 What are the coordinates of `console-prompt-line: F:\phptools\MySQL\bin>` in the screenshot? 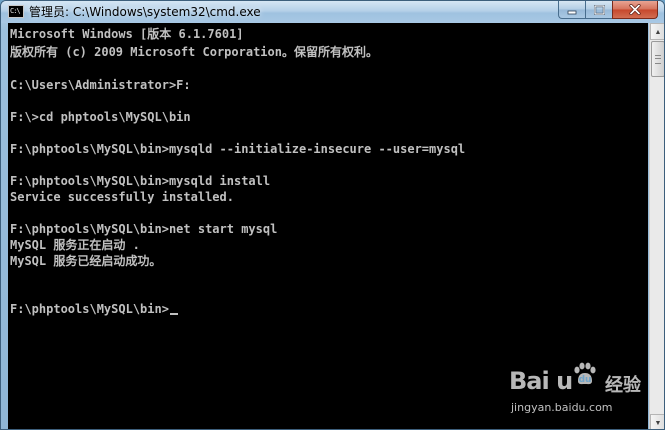 It's located at (94, 309).